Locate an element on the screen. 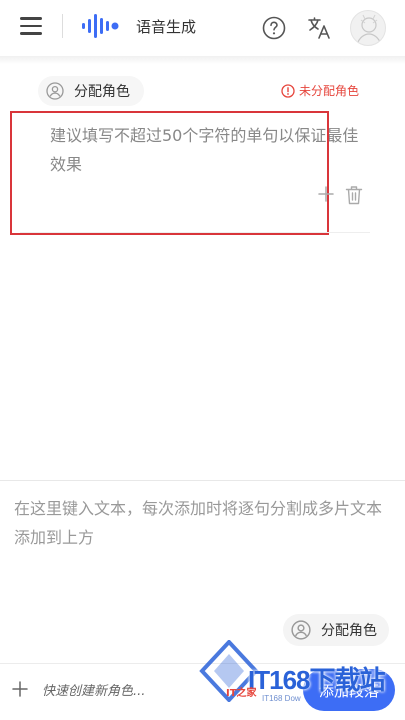  highlight-box is located at coordinates (169, 173).